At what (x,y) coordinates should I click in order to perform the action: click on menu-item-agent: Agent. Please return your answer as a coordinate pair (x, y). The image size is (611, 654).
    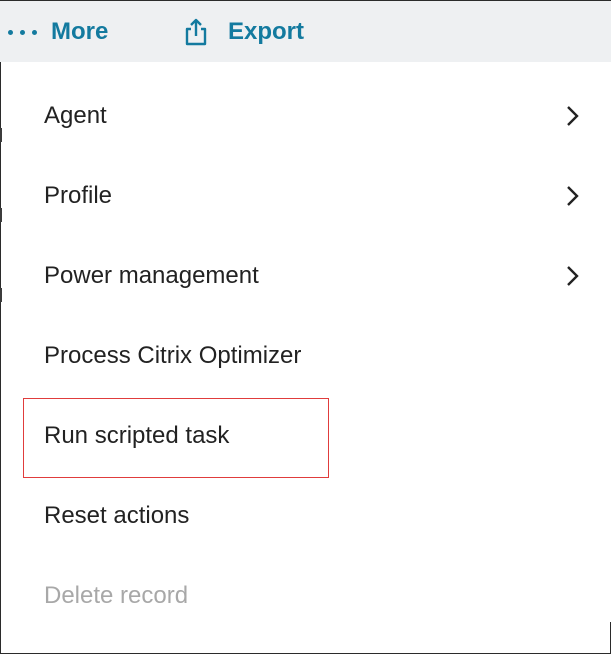
    Looking at the image, I should click on (305, 116).